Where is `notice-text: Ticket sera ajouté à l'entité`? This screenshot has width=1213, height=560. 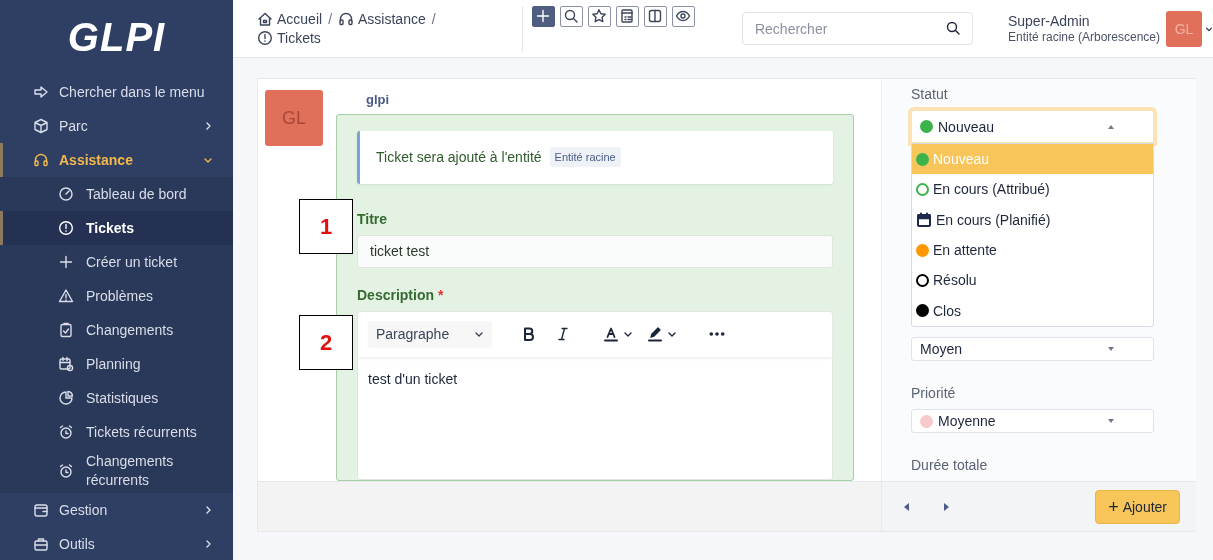 notice-text: Ticket sera ajouté à l'entité is located at coordinates (459, 157).